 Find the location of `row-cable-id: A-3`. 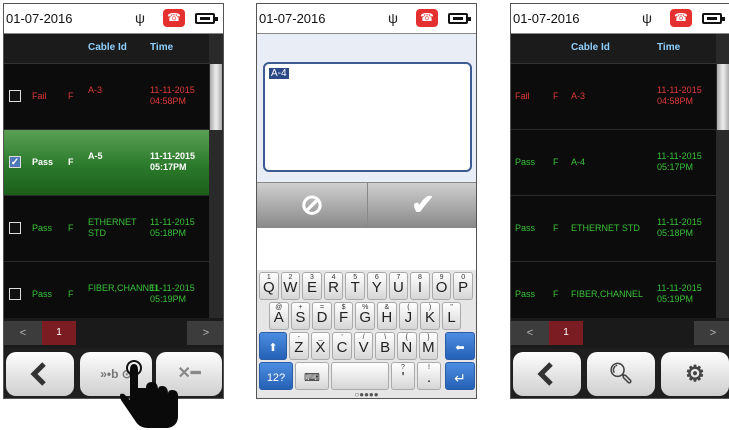

row-cable-id: A-3 is located at coordinates (578, 96).